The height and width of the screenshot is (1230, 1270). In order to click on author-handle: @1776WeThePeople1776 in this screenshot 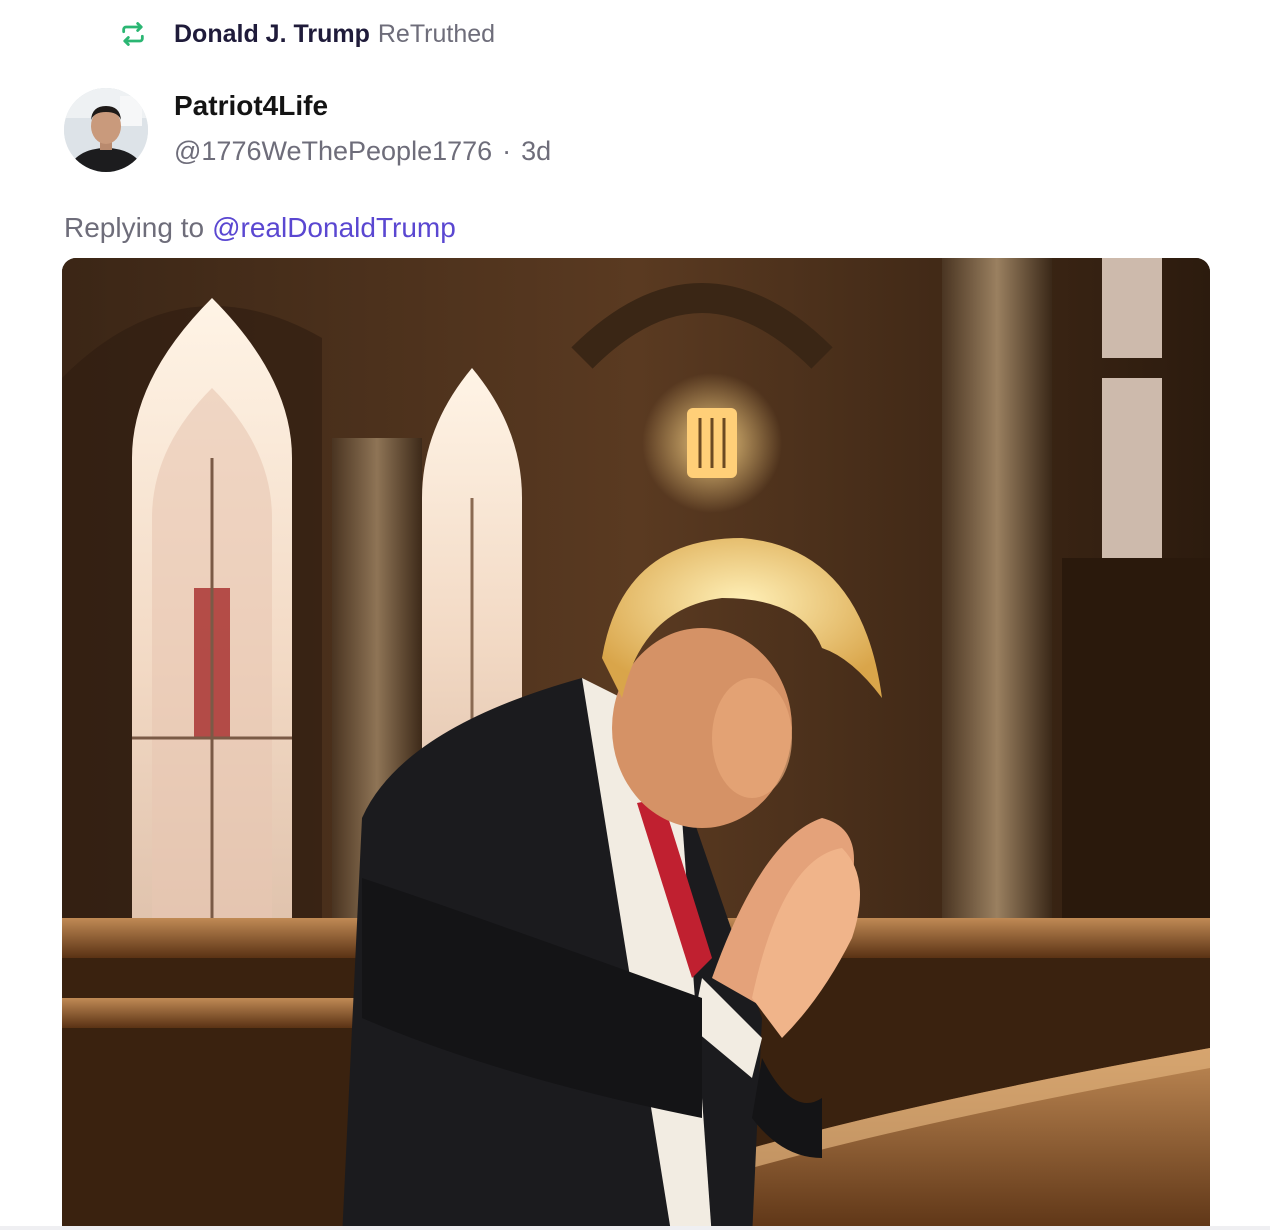, I will do `click(333, 151)`.